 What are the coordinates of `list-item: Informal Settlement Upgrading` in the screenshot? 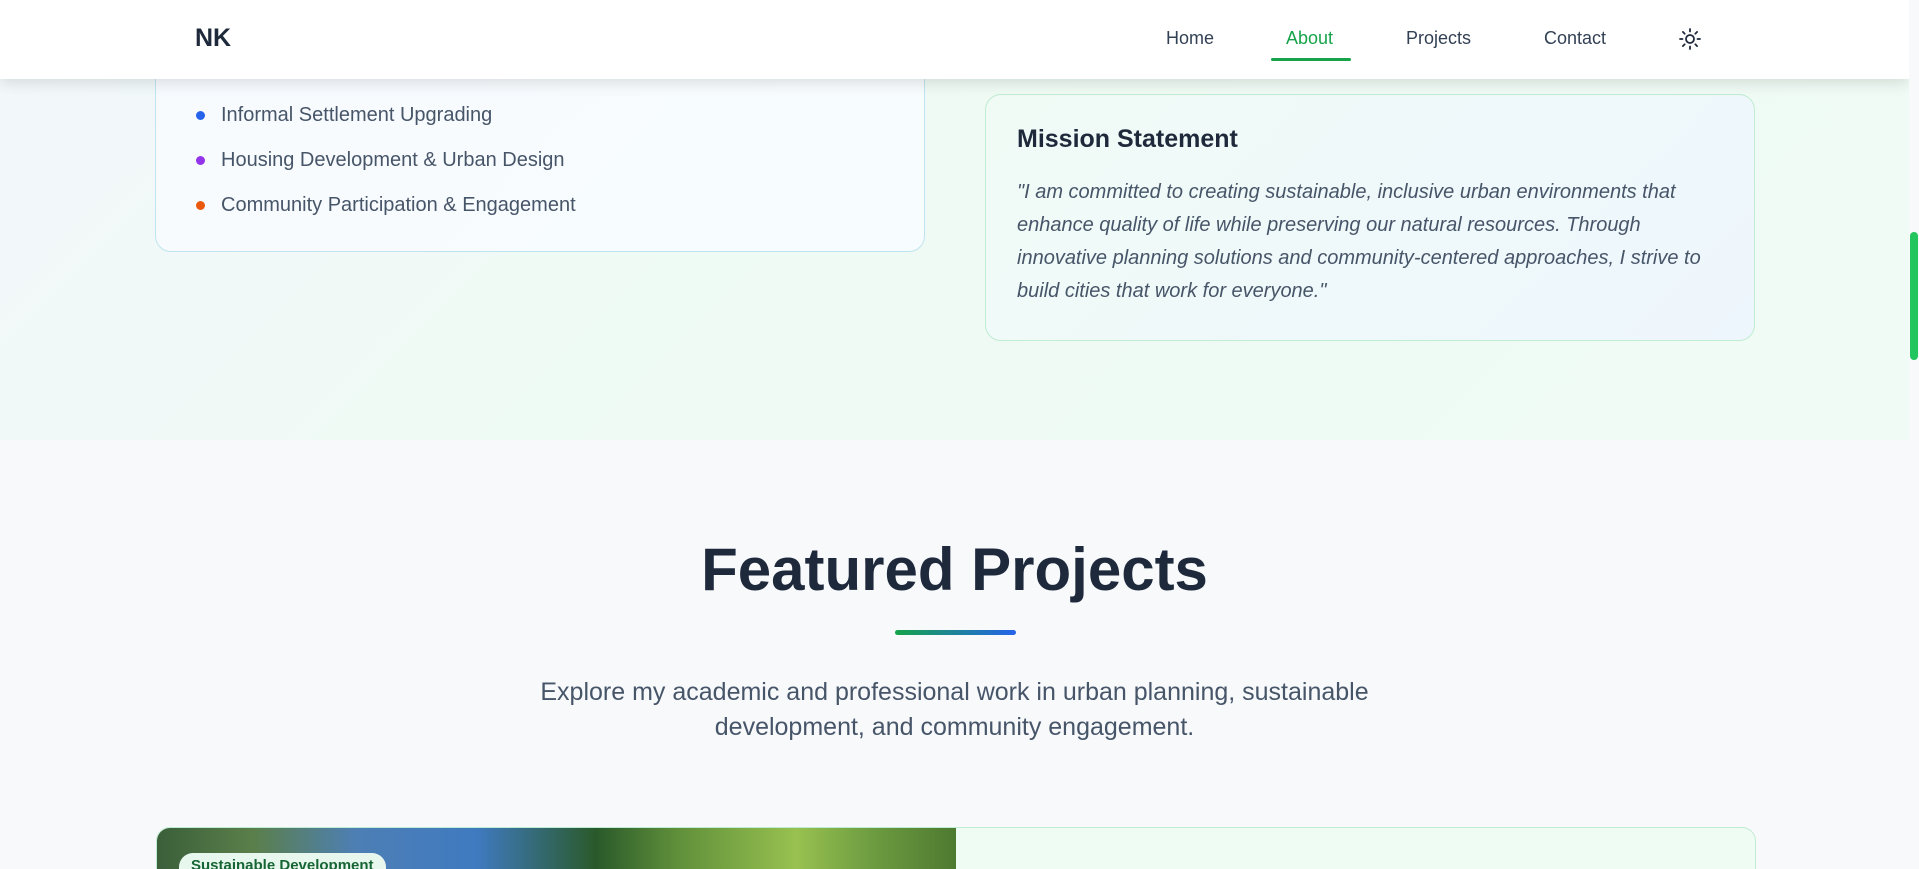 It's located at (386, 115).